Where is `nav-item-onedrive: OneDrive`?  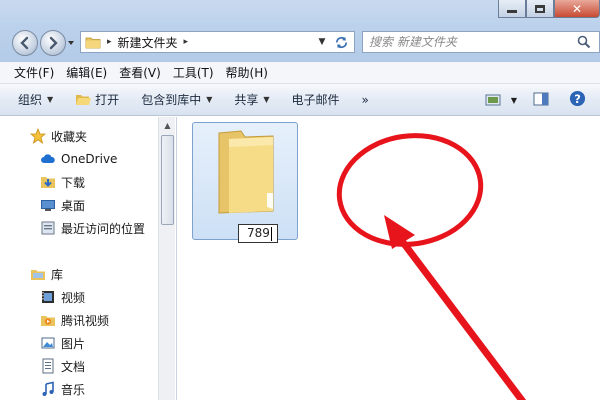
nav-item-onedrive: OneDrive is located at coordinates (78, 159).